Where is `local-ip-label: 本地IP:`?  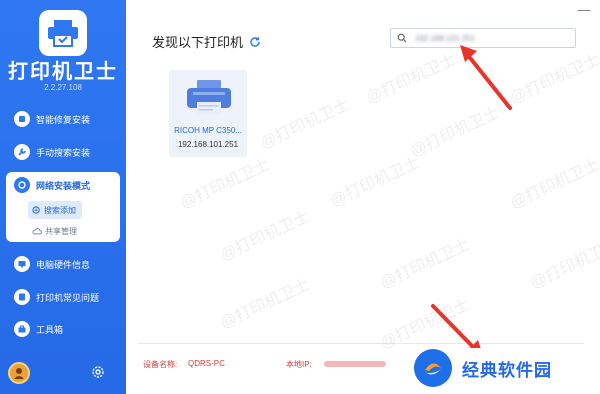 local-ip-label: 本地IP: is located at coordinates (299, 364).